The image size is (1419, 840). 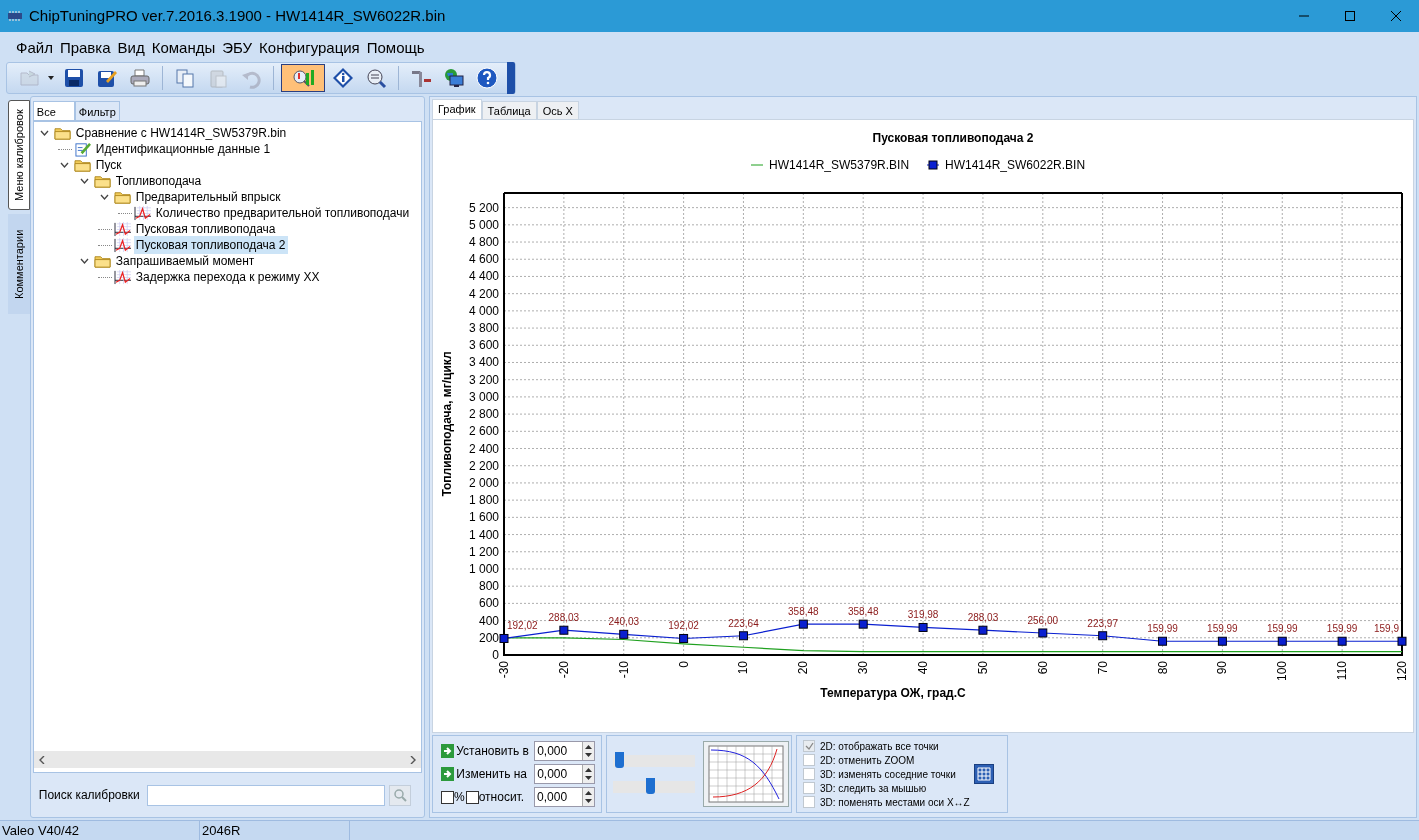 What do you see at coordinates (494, 774) in the screenshot?
I see `action-label: Изменить на` at bounding box center [494, 774].